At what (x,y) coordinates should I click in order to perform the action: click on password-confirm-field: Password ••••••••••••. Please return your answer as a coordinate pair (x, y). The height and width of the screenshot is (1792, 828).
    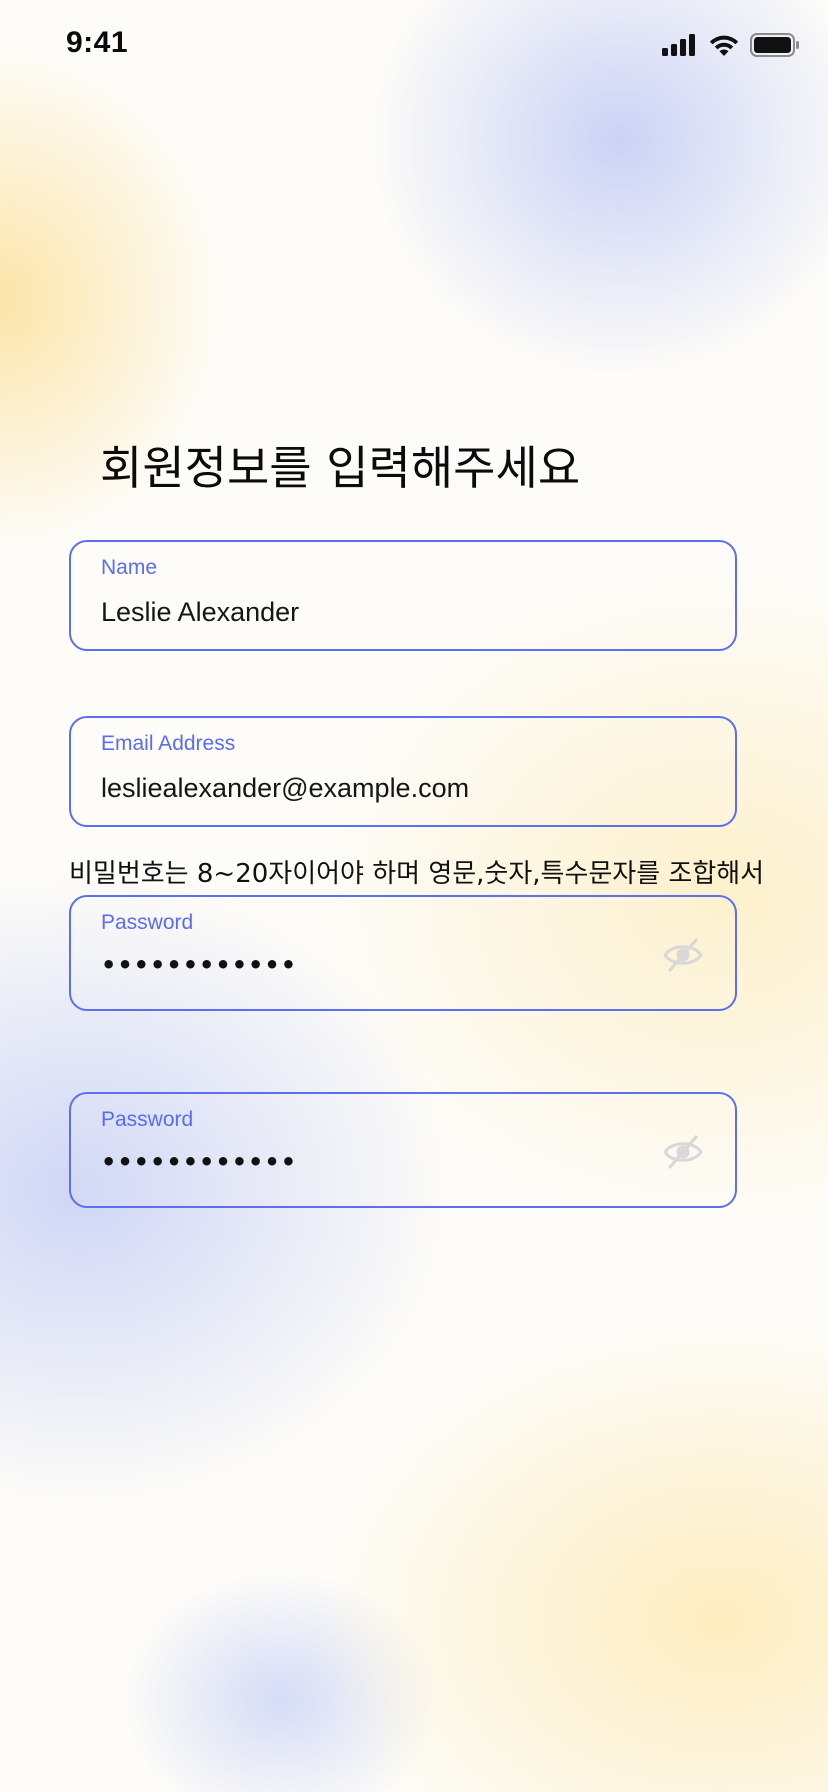
    Looking at the image, I should click on (403, 1150).